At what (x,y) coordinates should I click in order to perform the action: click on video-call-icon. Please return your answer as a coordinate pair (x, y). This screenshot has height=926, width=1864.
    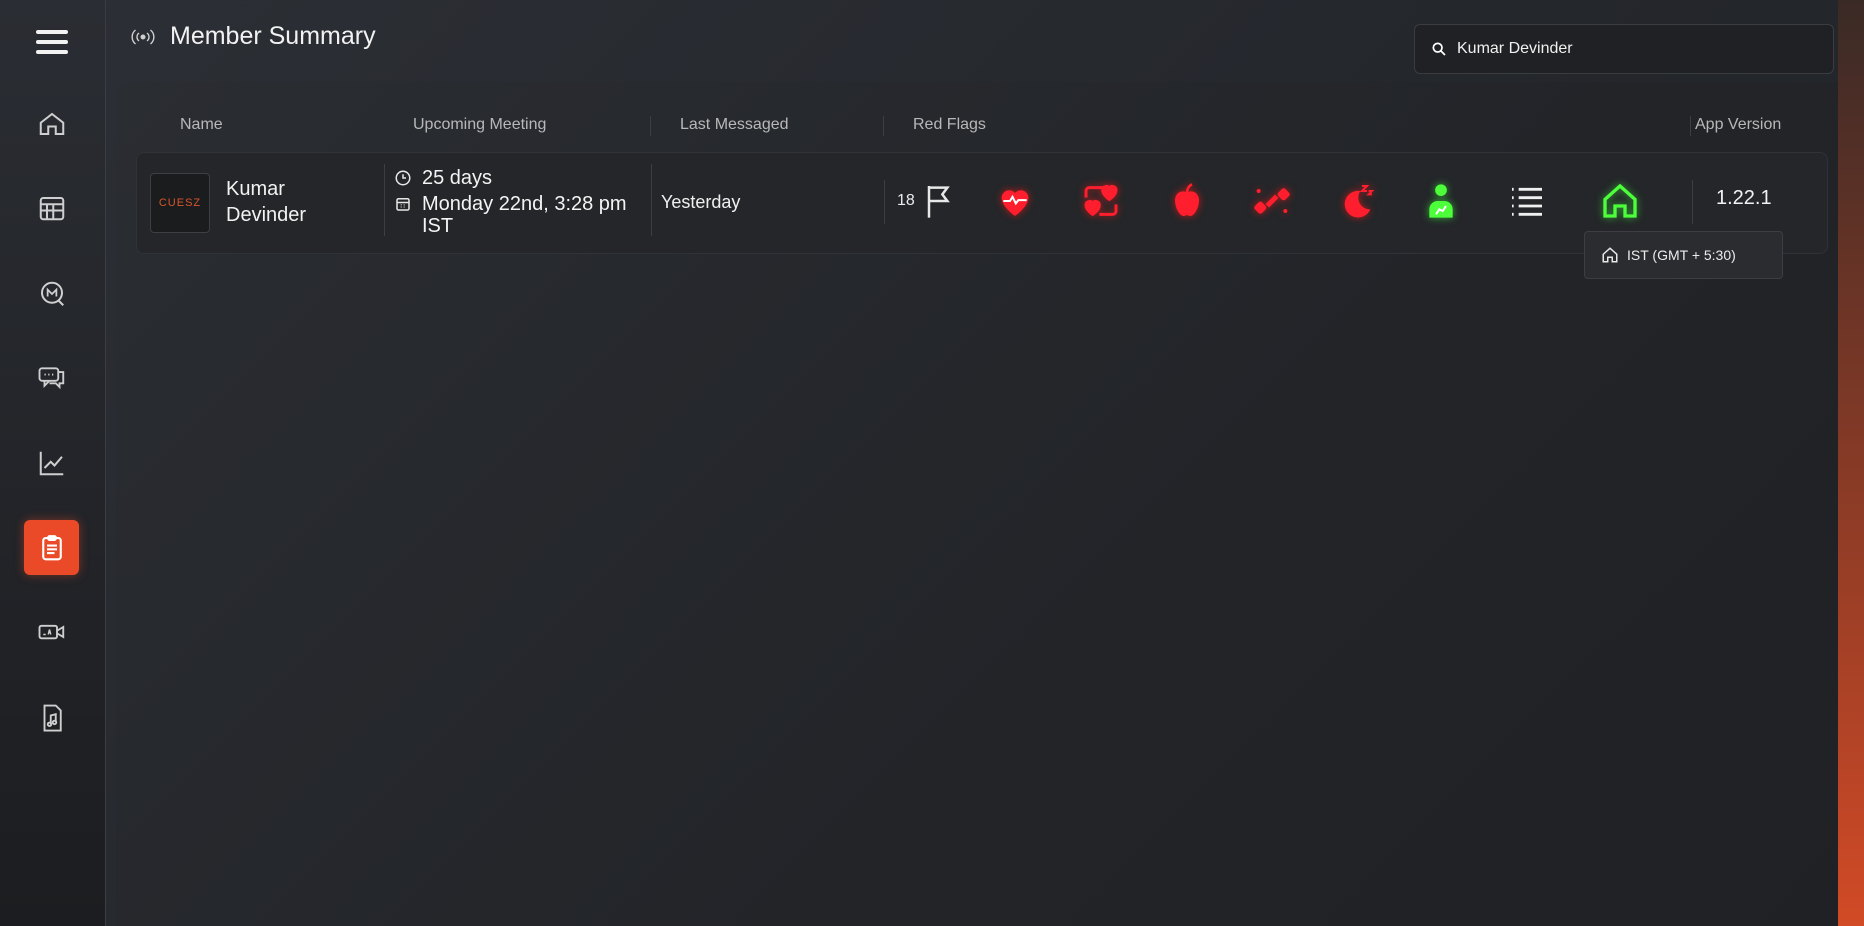
    Looking at the image, I should click on (51, 631).